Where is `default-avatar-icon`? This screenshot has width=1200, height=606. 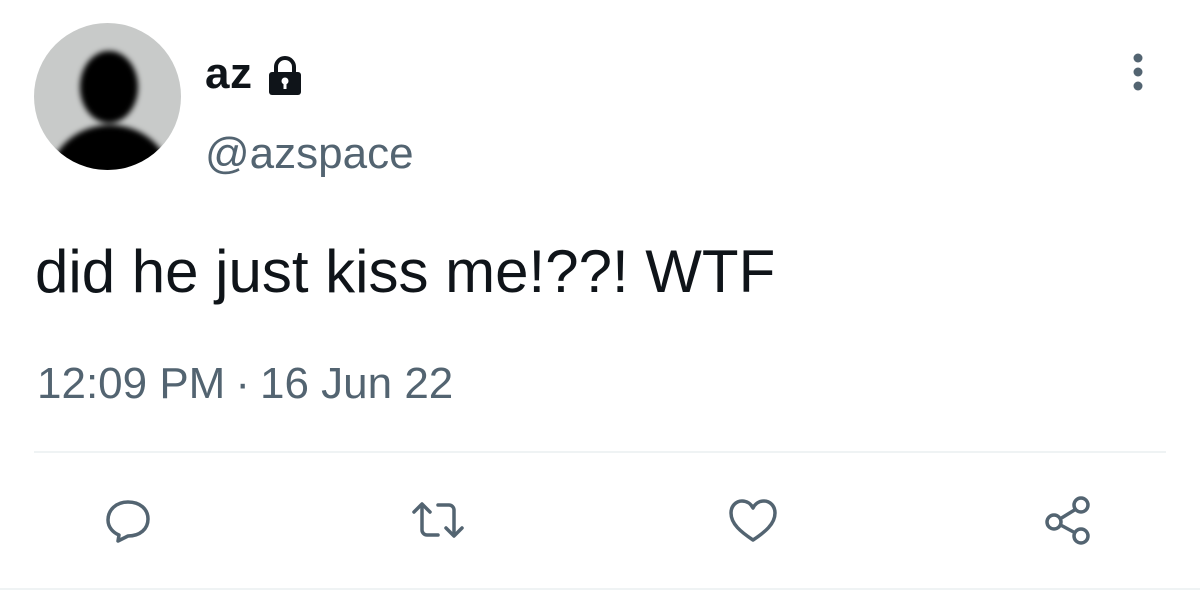 default-avatar-icon is located at coordinates (110, 110).